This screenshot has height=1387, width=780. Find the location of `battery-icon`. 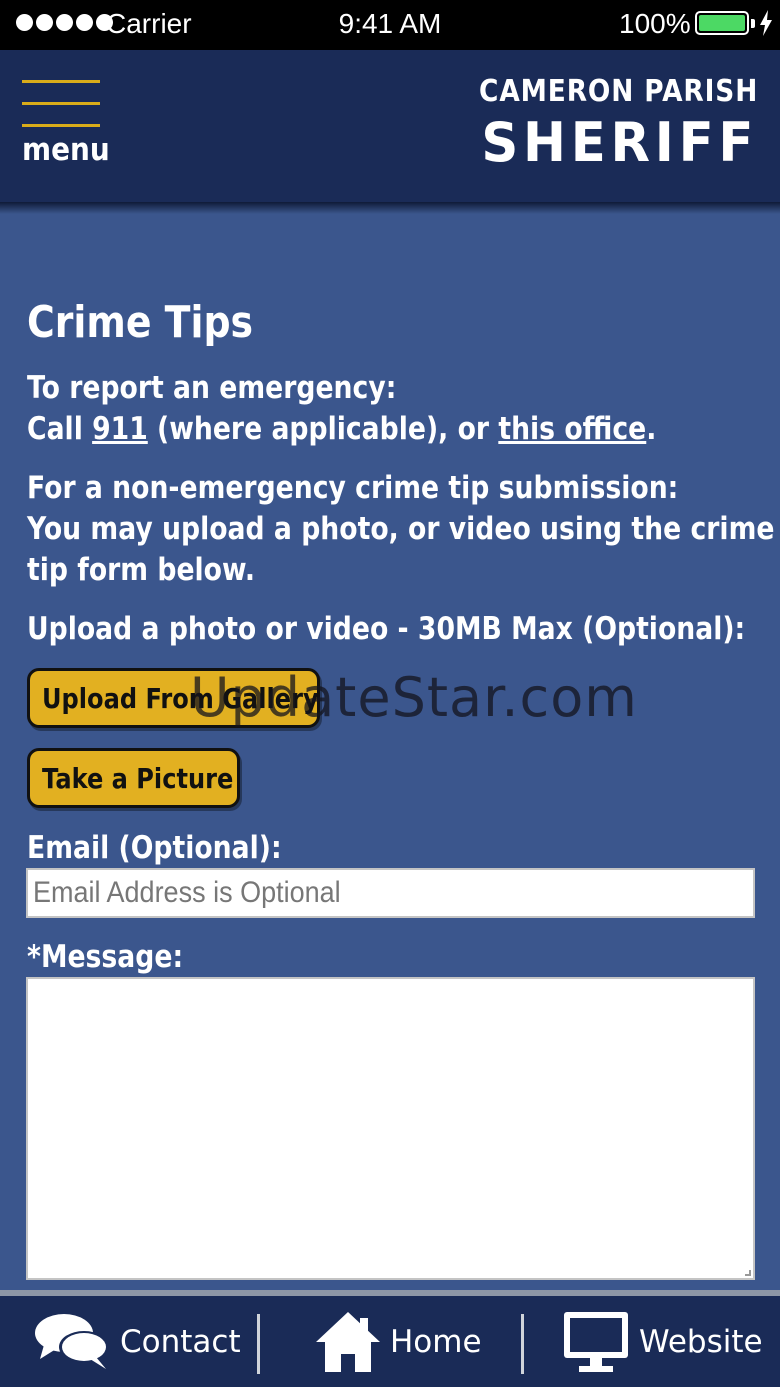

battery-icon is located at coordinates (722, 23).